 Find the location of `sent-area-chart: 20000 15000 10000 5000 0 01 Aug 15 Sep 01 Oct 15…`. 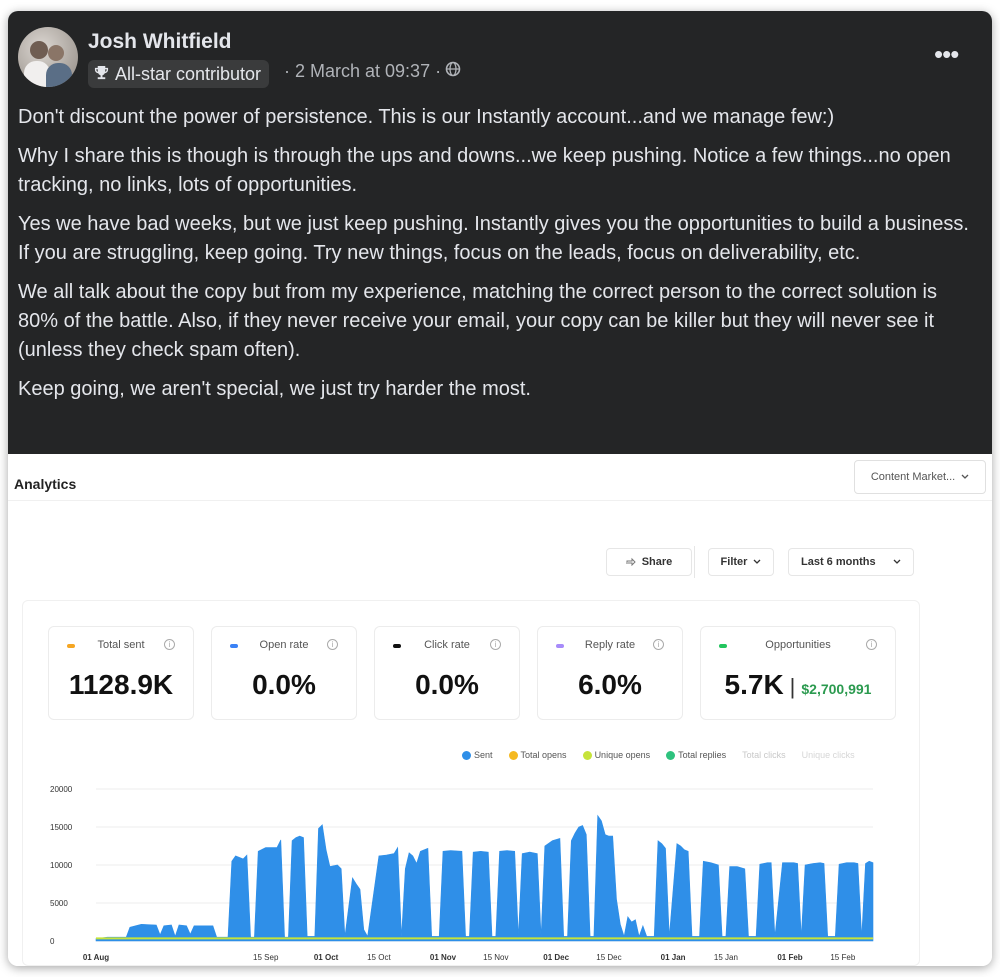

sent-area-chart: 20000 15000 10000 5000 0 01 Aug 15 Sep 01 Oct 15… is located at coordinates (462, 873).